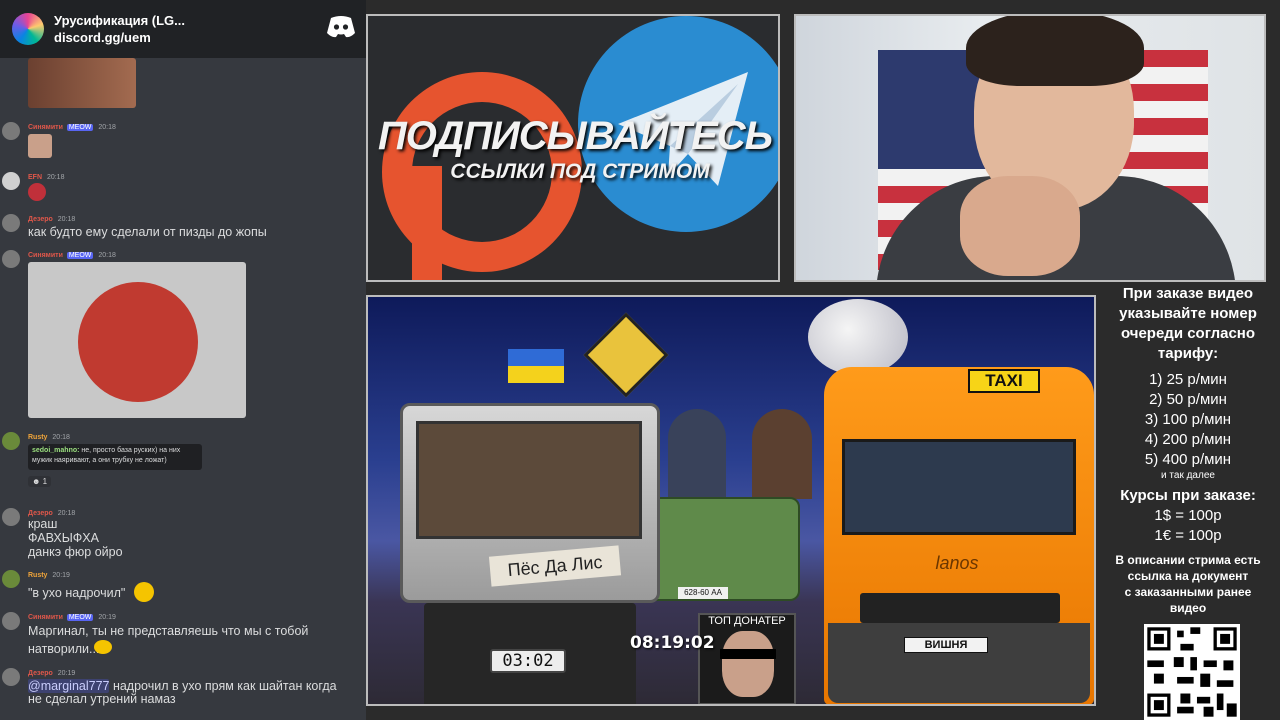 The width and height of the screenshot is (1280, 720). I want to click on server-icon, so click(28, 29).